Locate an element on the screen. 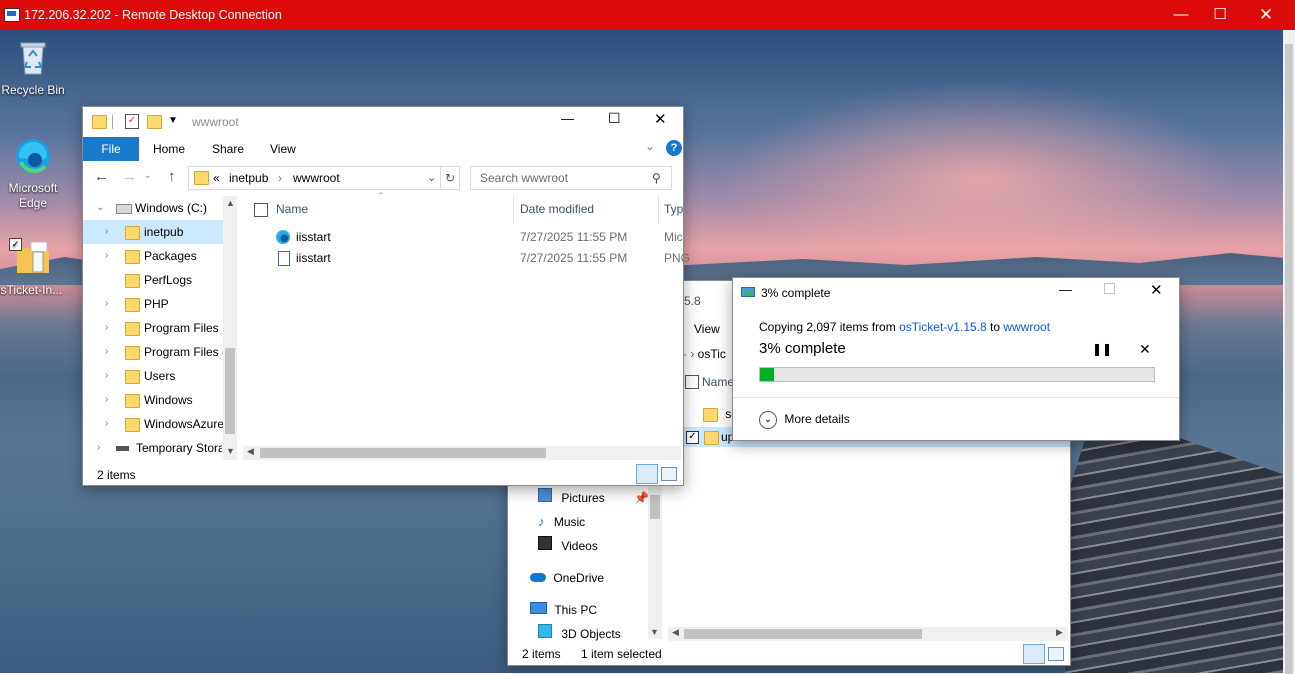 This screenshot has height=674, width=1295. pin-icon: 📌 is located at coordinates (641, 498).